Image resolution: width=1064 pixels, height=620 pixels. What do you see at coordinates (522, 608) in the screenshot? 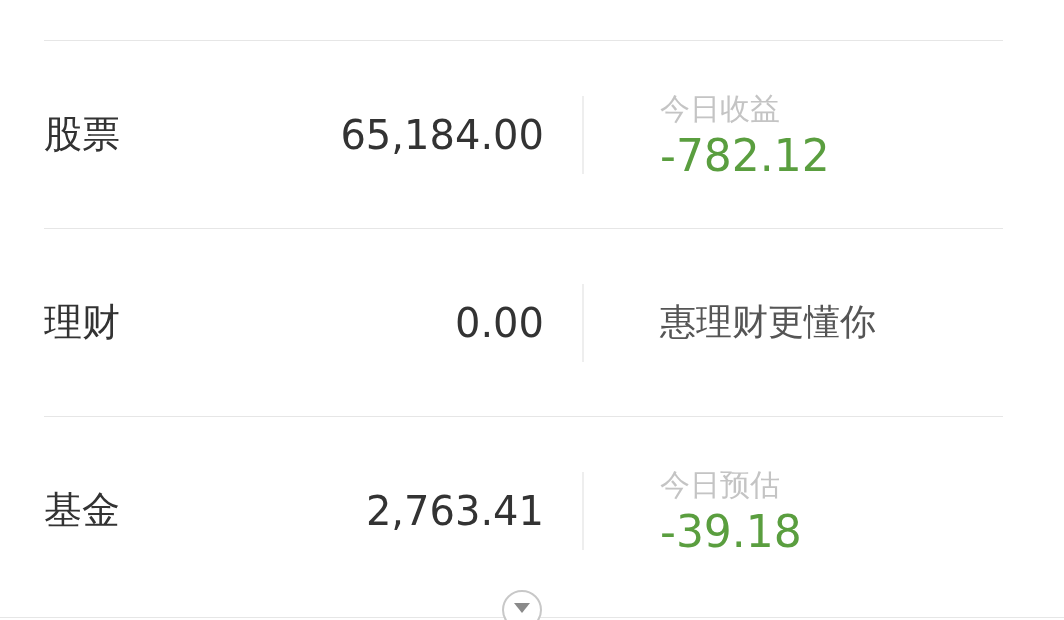
I see `caret-icon` at bounding box center [522, 608].